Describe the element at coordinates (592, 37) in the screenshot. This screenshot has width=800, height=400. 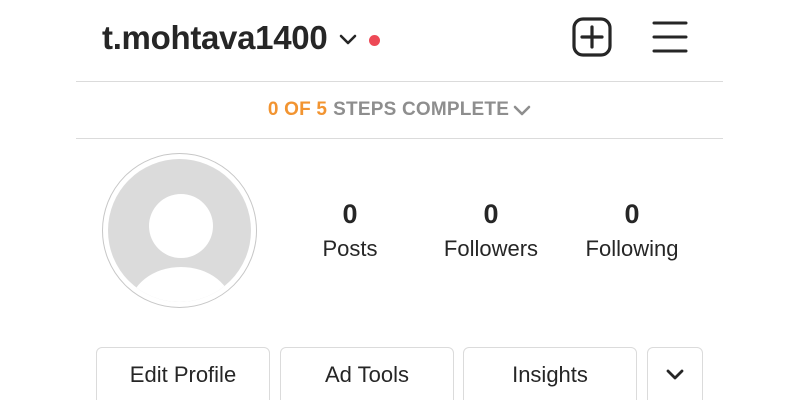
I see `plus-square-icon` at that location.